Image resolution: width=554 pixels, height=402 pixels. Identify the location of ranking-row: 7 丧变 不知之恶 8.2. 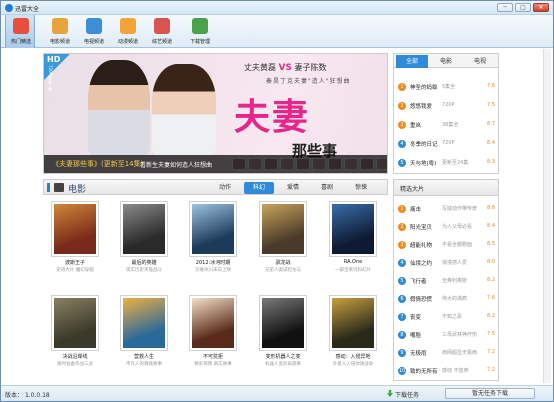
(447, 318).